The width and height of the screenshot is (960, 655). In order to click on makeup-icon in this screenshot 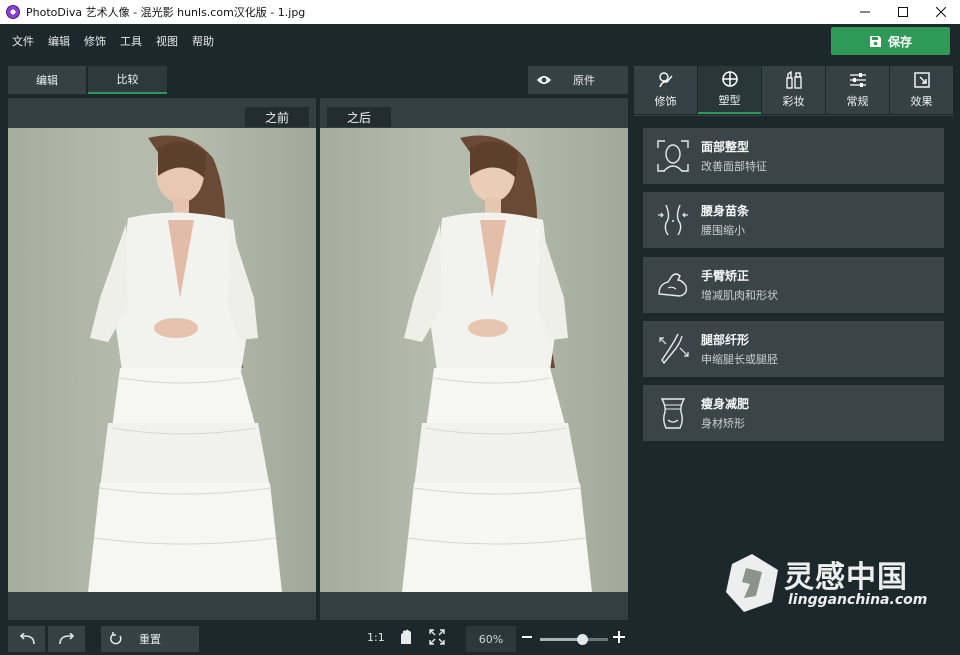, I will do `click(793, 80)`.